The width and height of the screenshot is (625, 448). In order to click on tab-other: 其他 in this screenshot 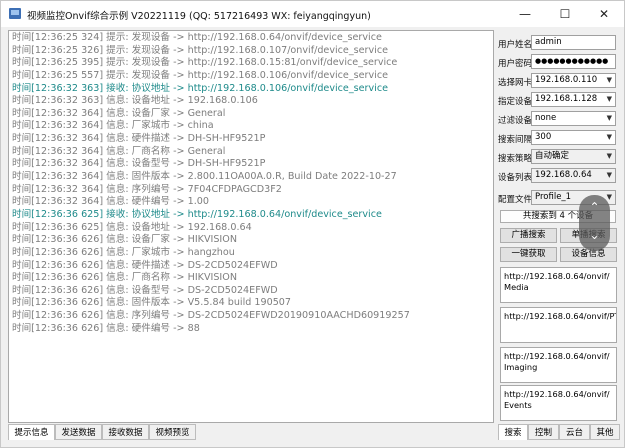, I will do `click(605, 432)`.